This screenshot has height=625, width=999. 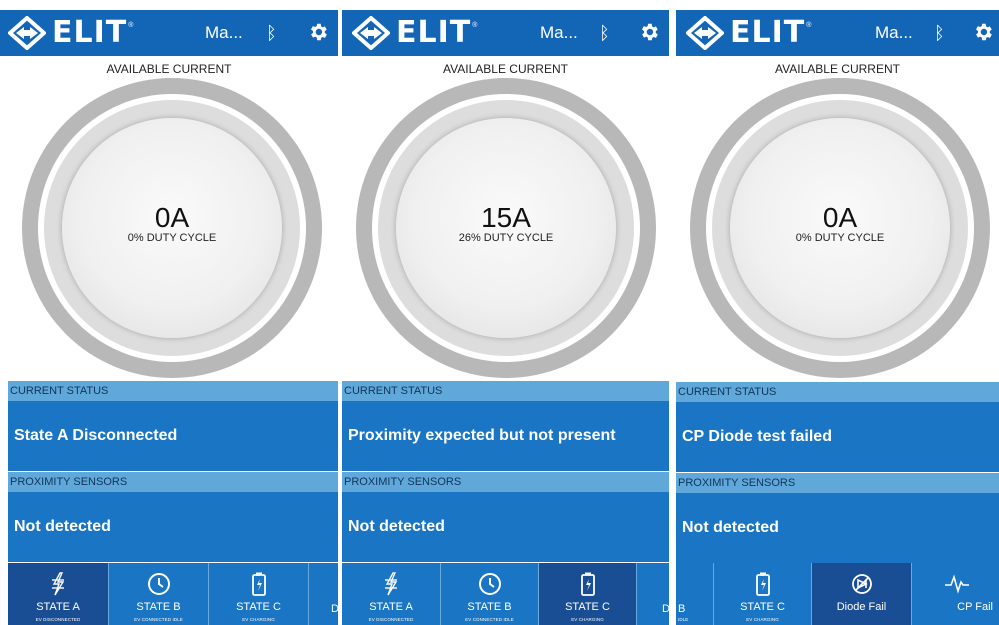 I want to click on nav-label: Diode Fail, so click(x=861, y=607).